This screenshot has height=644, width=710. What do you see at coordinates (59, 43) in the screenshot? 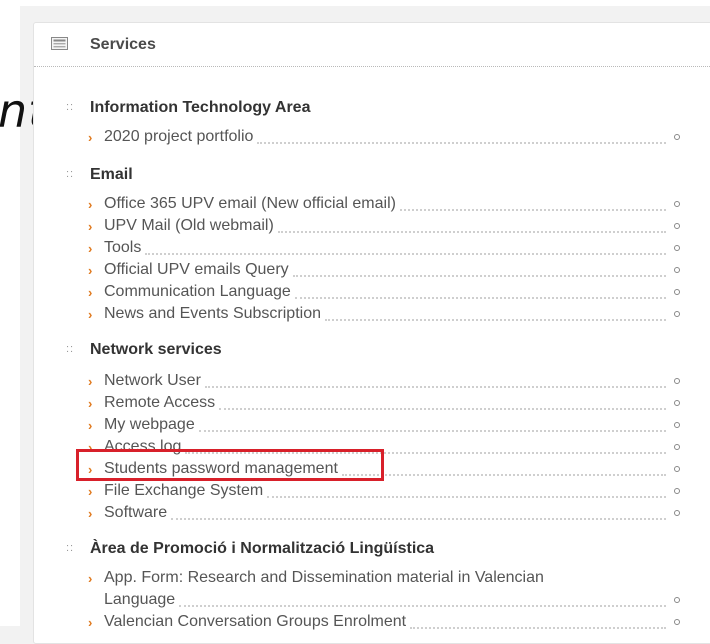
I see `list-icon` at bounding box center [59, 43].